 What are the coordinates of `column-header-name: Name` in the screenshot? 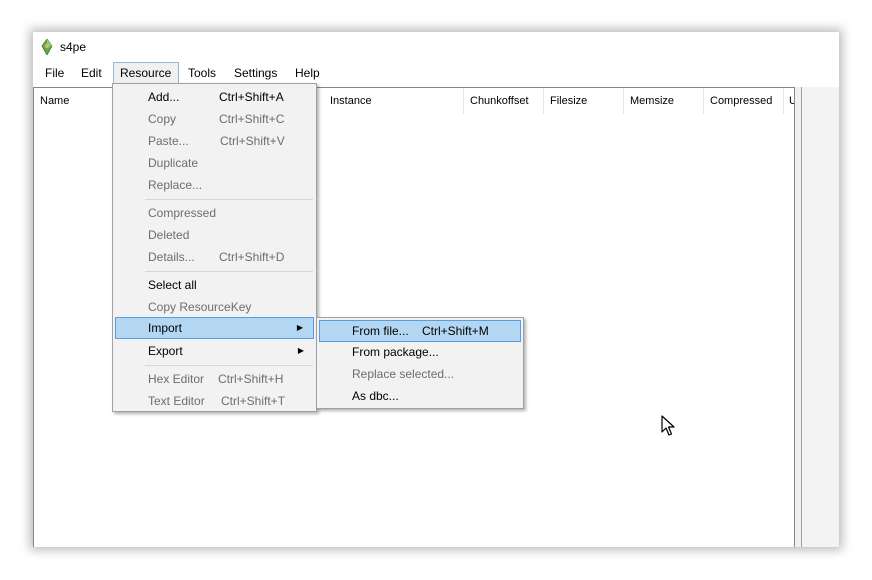 It's located at (74, 101).